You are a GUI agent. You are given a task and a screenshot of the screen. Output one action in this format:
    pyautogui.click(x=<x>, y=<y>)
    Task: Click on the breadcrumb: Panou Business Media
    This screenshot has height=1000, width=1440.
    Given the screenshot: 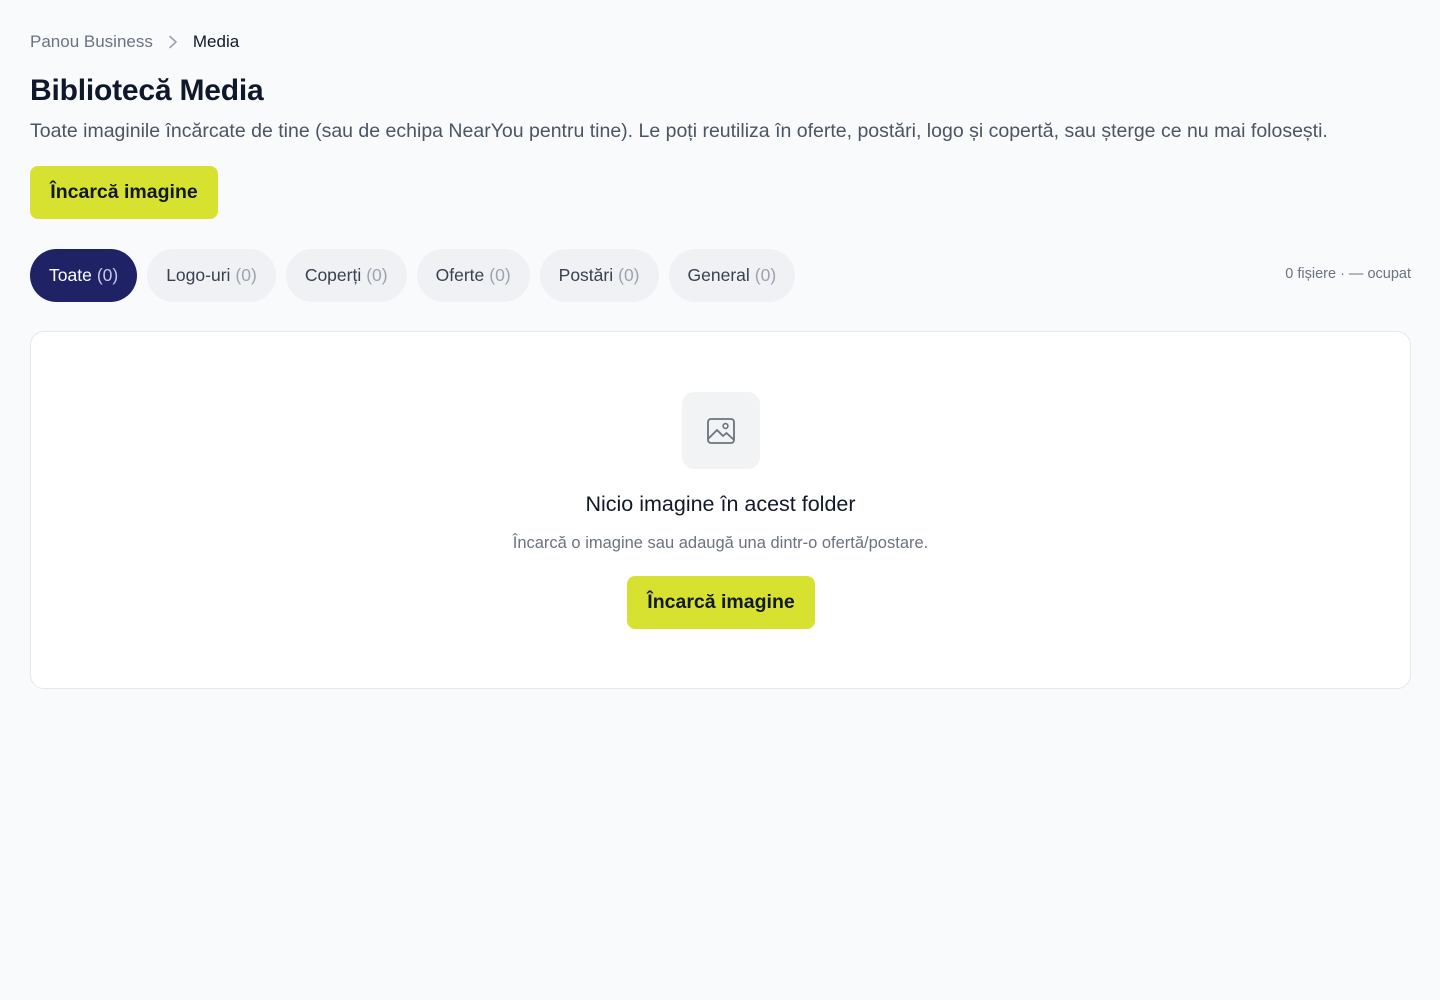 What is the action you would take?
    pyautogui.click(x=134, y=42)
    